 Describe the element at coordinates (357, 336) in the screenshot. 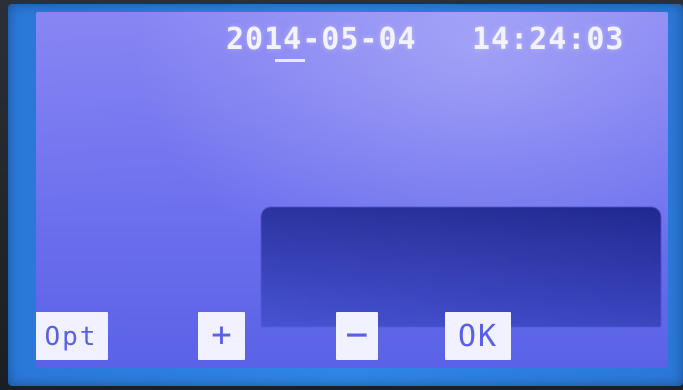

I see `minus-softkey: −` at that location.